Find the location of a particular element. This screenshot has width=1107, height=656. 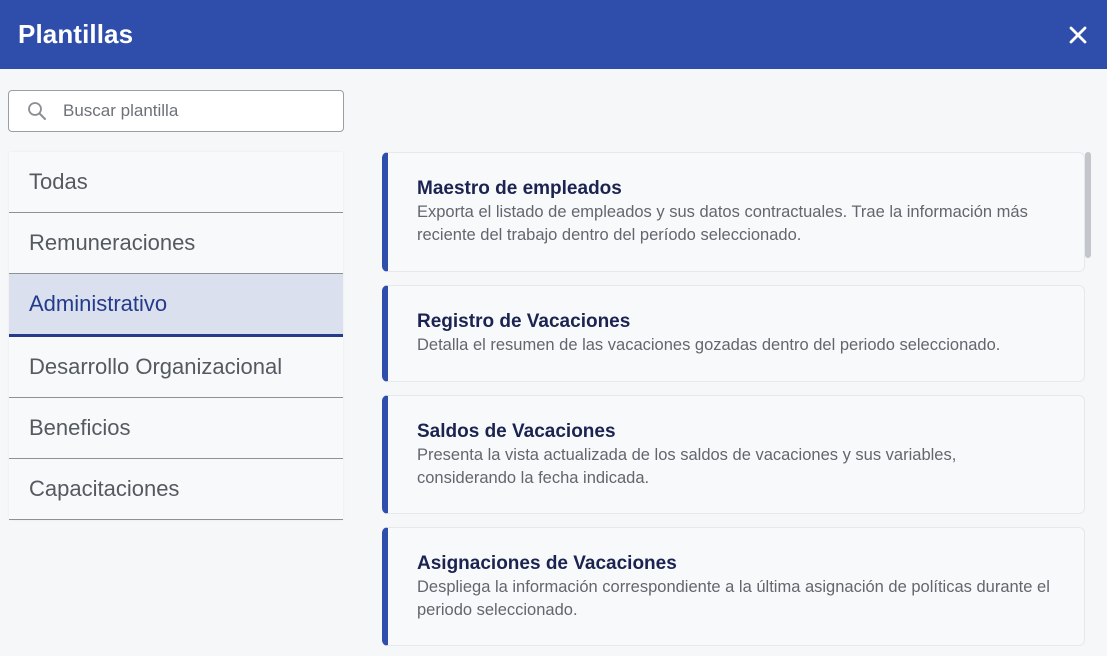

category-item-todas: Todas is located at coordinates (176, 182).